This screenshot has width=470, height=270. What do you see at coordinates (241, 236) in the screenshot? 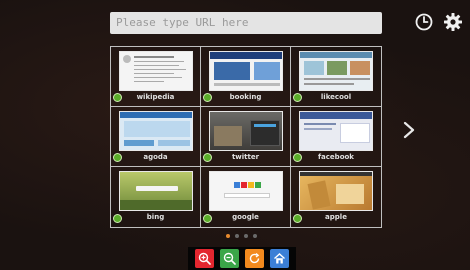
I see `page-indicator` at bounding box center [241, 236].